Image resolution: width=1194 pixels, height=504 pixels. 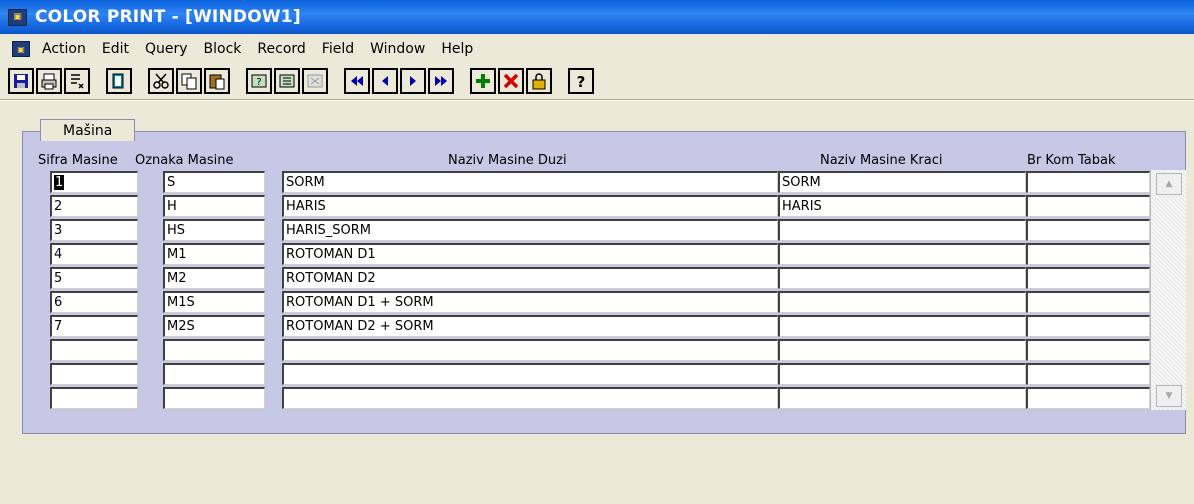 I want to click on paste-button, so click(x=217, y=81).